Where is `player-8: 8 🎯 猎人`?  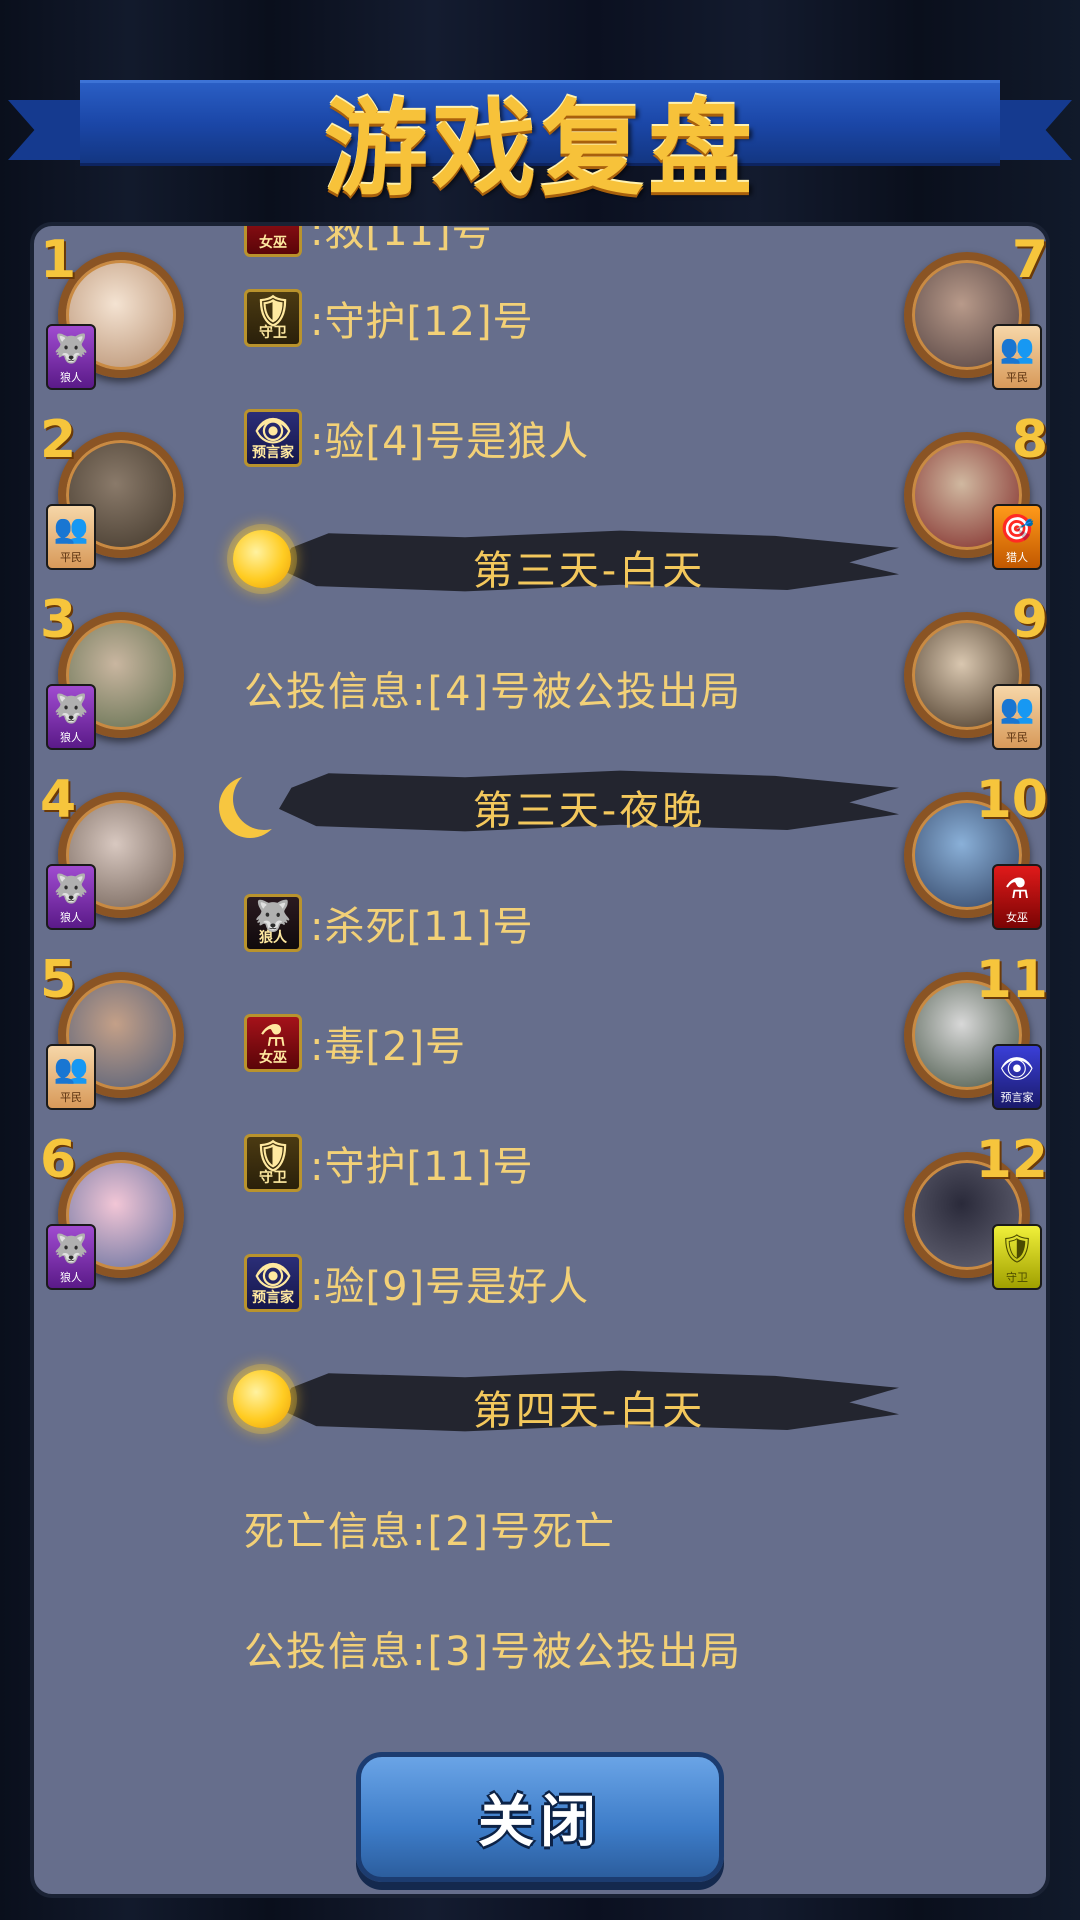 player-8: 8 🎯 猎人 is located at coordinates (970, 490).